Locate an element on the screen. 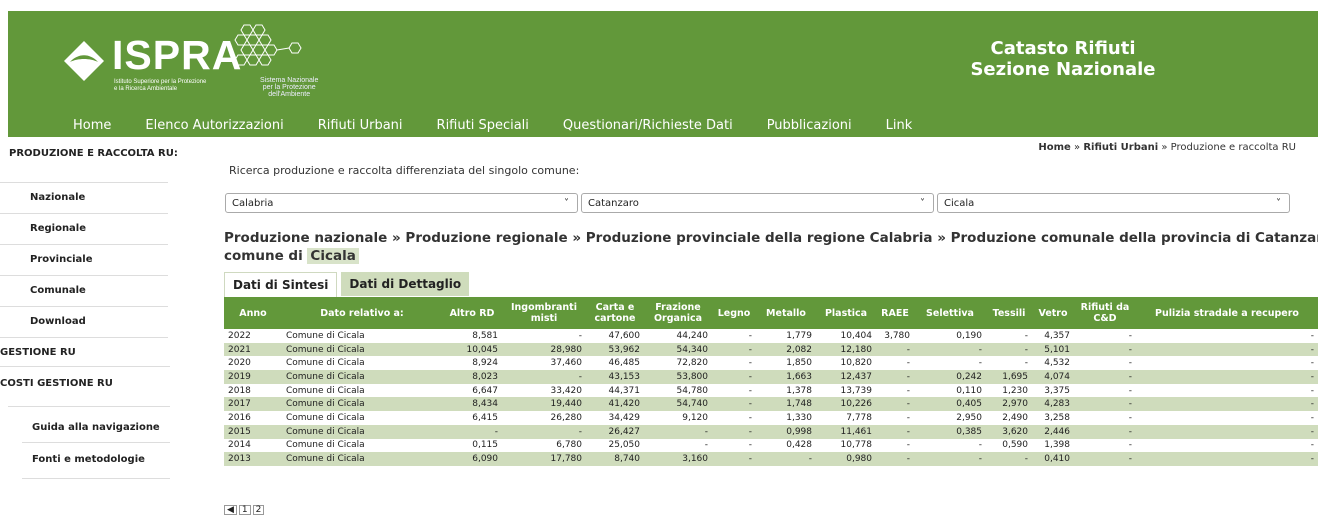  table-cell: 2022 is located at coordinates (253, 336).